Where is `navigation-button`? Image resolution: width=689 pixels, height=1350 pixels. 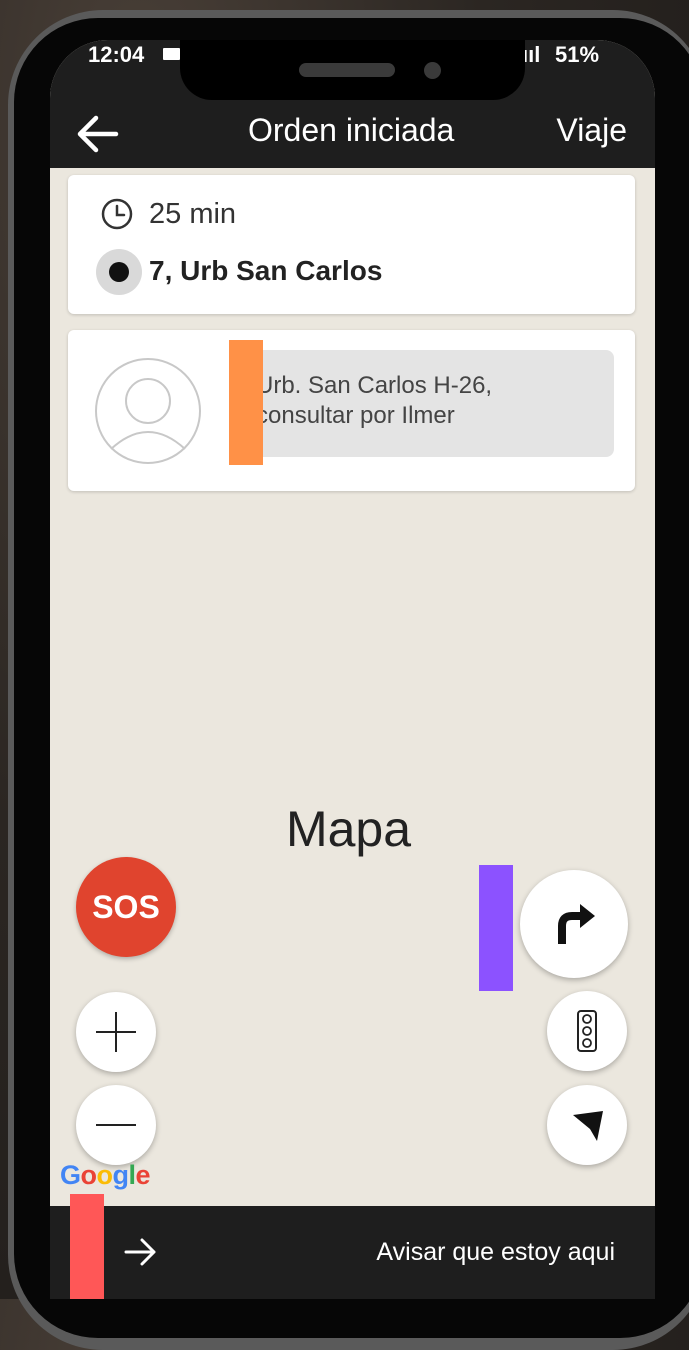 navigation-button is located at coordinates (574, 924).